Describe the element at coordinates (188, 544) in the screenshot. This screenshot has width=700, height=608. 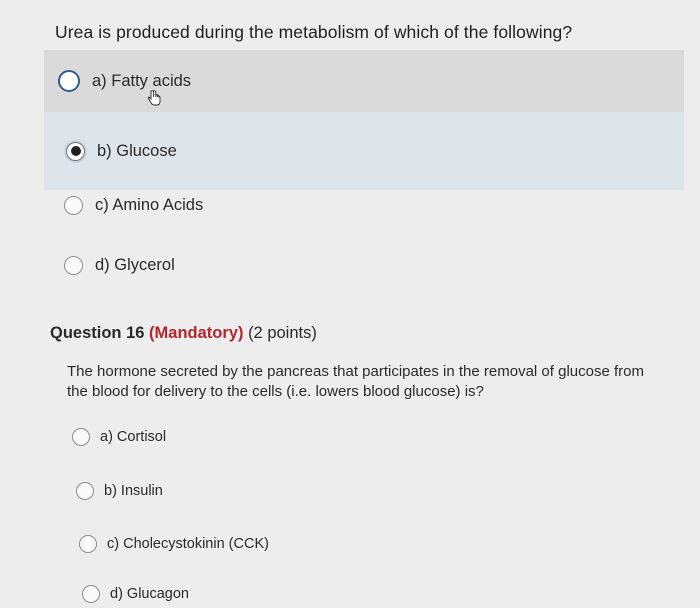
I see `option-label: c) Cholecystokinin (CCK)` at that location.